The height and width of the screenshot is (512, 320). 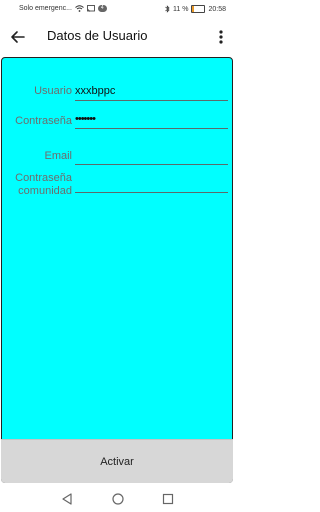 What do you see at coordinates (118, 9) in the screenshot?
I see `status-bar: Solo emergenc... 4 11 % 20:58` at bounding box center [118, 9].